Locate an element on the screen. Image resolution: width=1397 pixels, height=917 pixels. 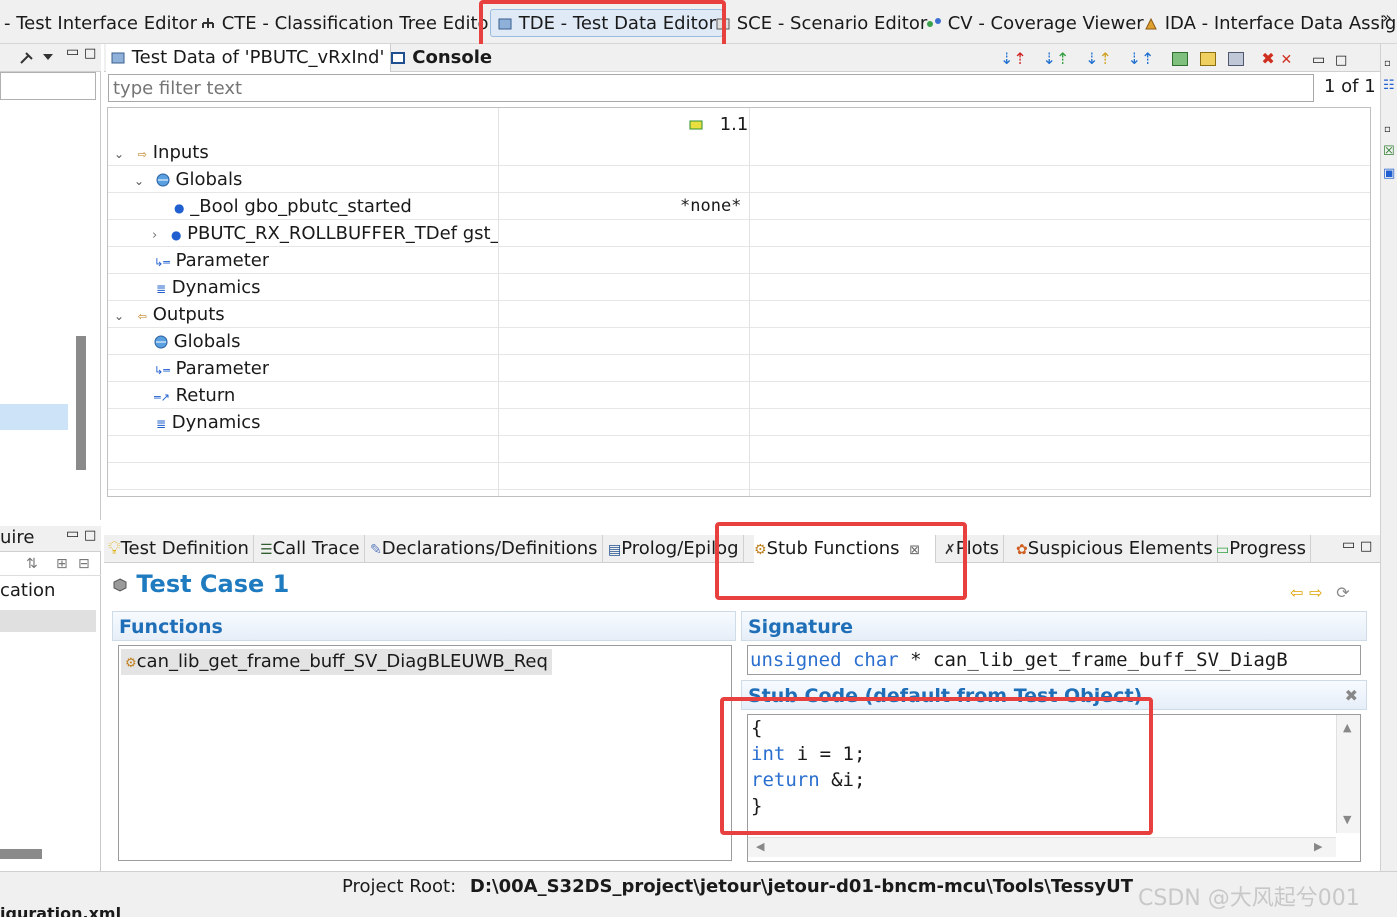
table-header-row: 1.1 is located at coordinates (739, 124).